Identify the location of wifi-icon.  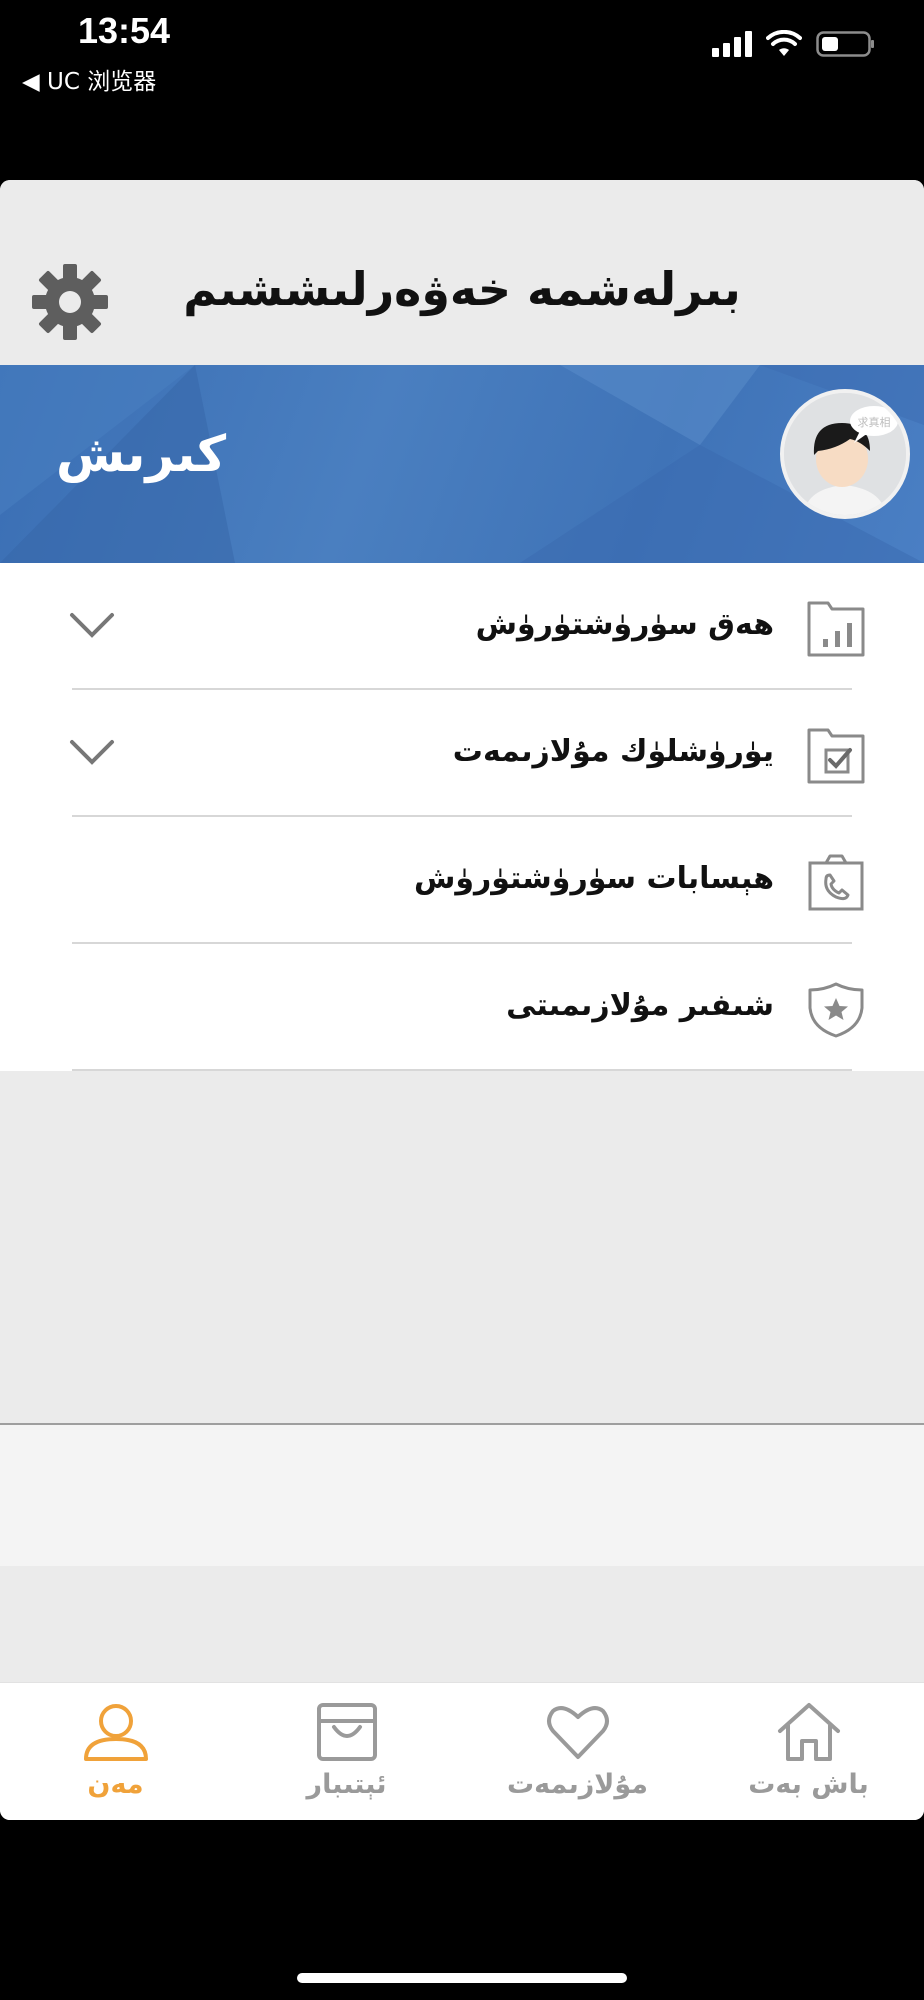
(784, 43).